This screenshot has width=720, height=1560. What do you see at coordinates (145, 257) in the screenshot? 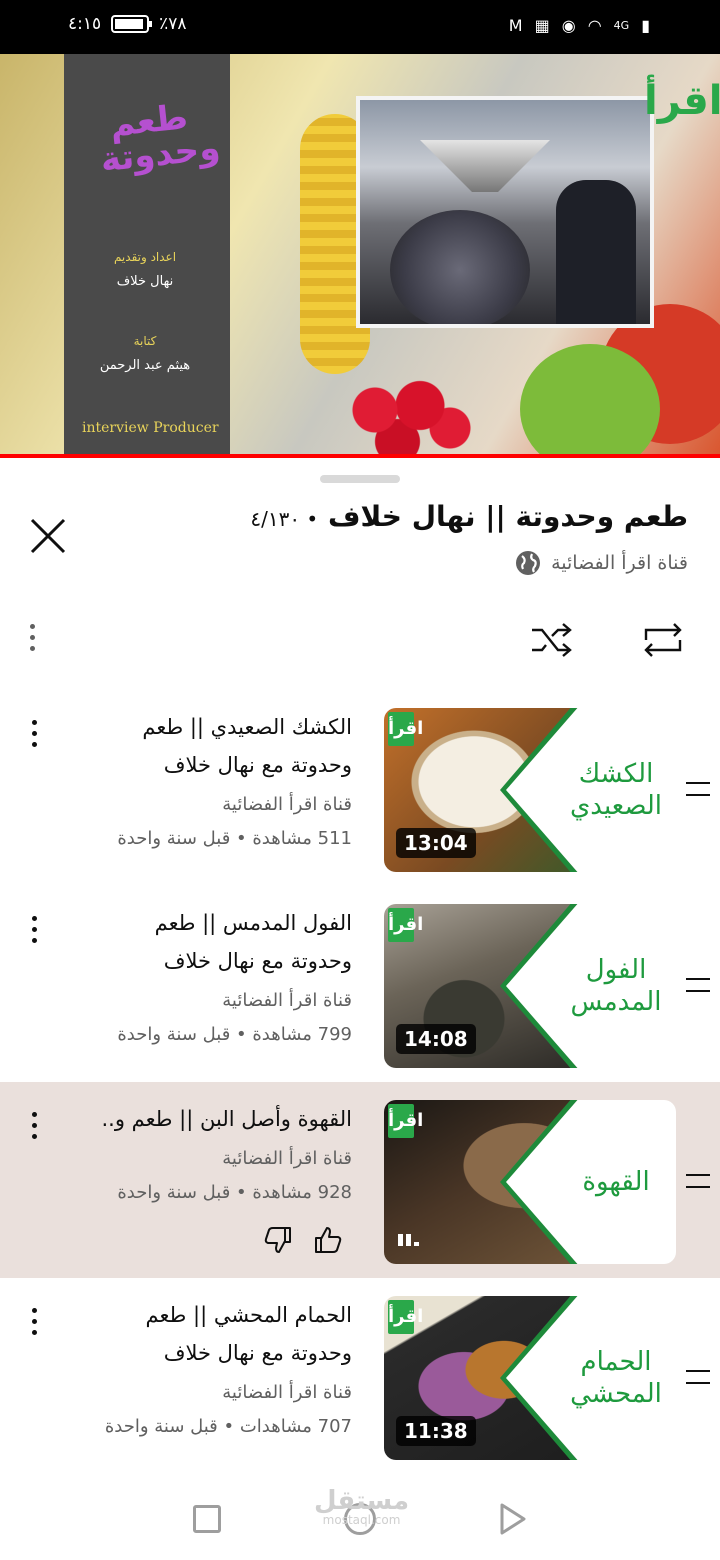
I see `credit-role-presenter: اعداد وتقديم` at bounding box center [145, 257].